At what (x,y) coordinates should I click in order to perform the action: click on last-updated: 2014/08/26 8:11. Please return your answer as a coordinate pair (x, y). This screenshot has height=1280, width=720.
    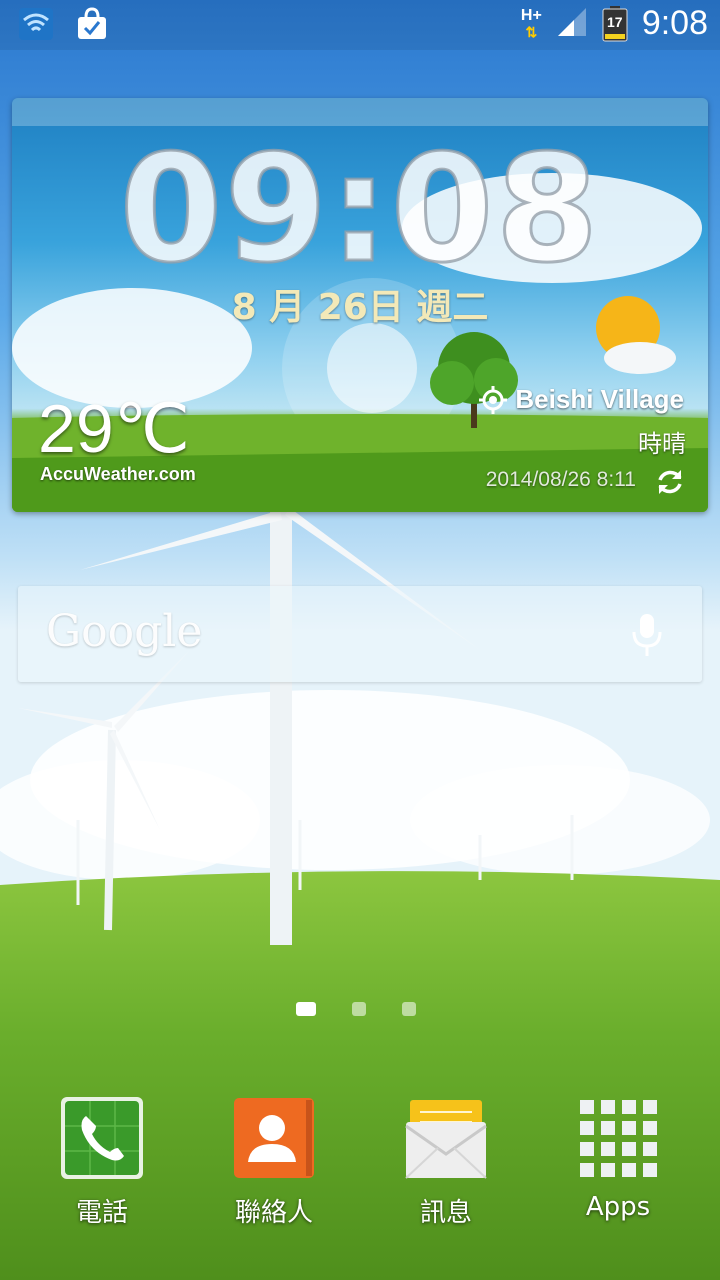
    Looking at the image, I should click on (560, 479).